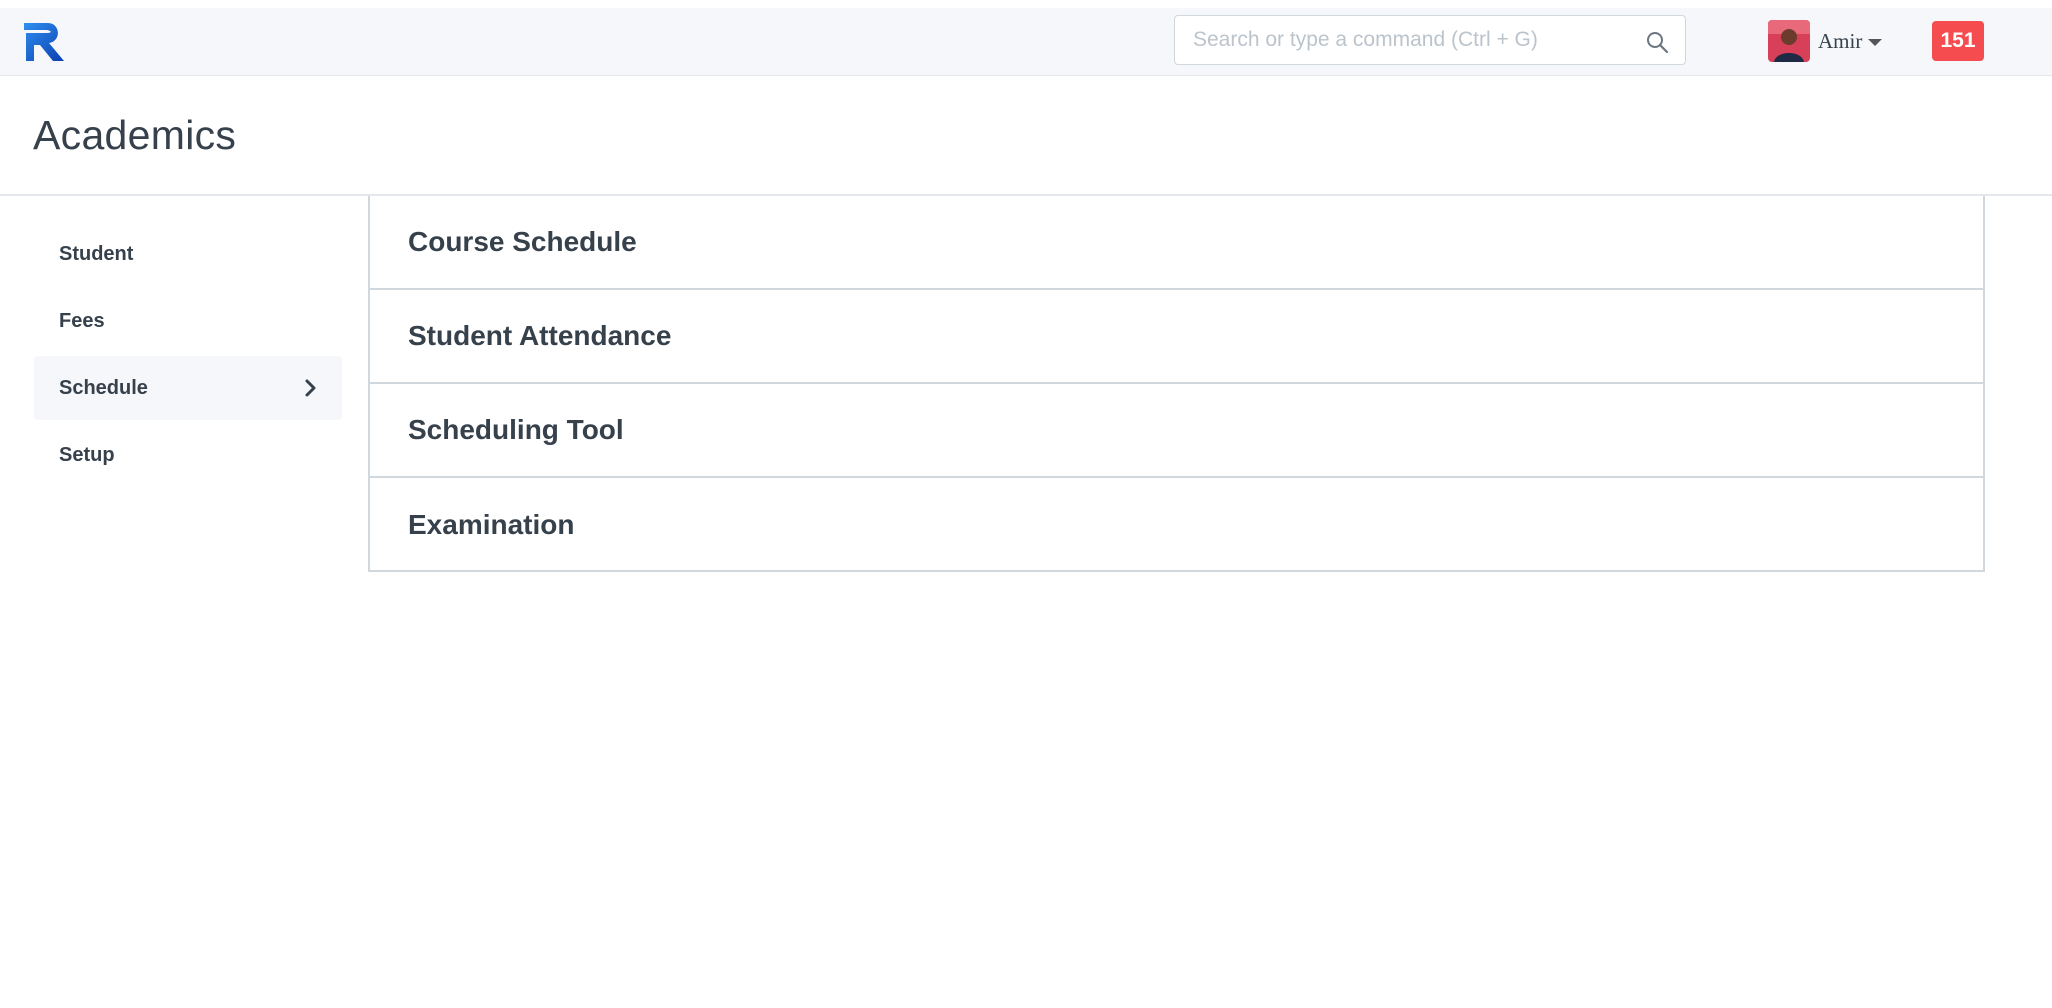 The image size is (2052, 1008). What do you see at coordinates (87, 454) in the screenshot?
I see `sidebar-item-label: Setup` at bounding box center [87, 454].